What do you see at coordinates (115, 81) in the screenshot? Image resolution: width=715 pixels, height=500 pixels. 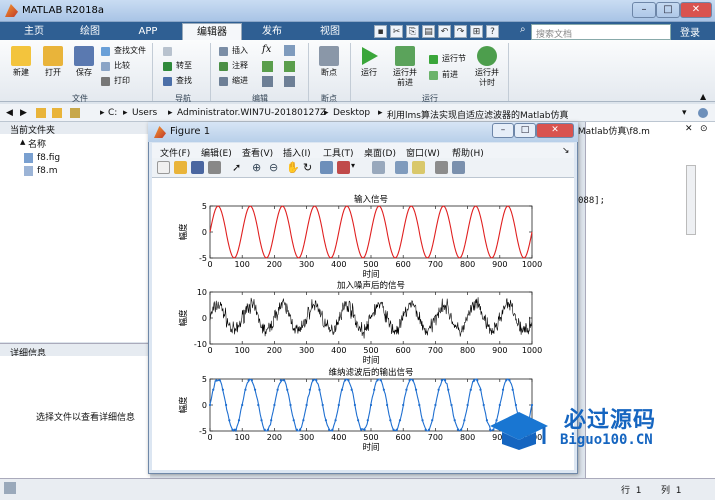 I see `print-button: 打印` at bounding box center [115, 81].